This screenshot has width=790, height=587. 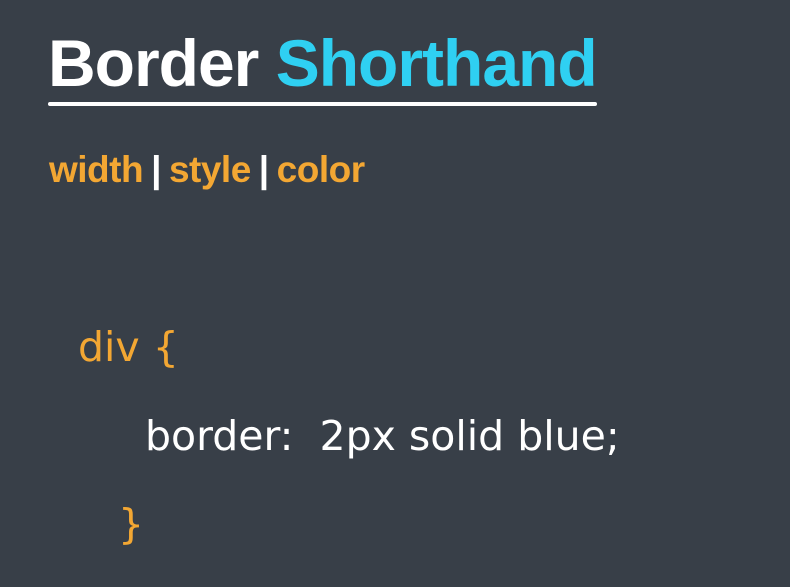 I want to click on subtitle-width: width, so click(x=96, y=169).